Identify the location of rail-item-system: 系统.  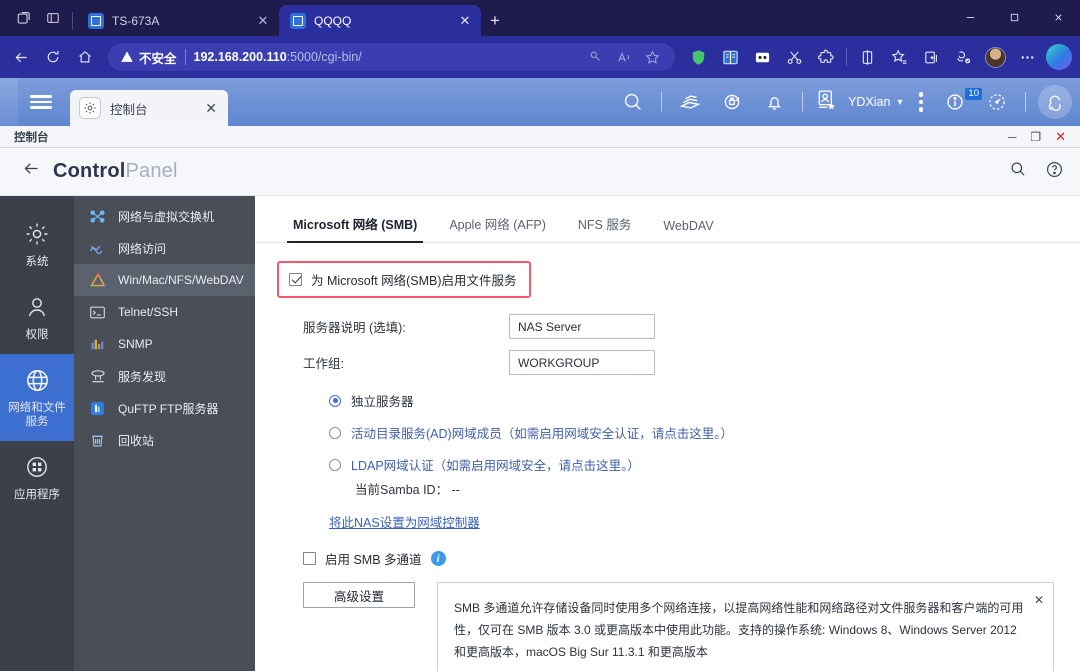
(37, 244).